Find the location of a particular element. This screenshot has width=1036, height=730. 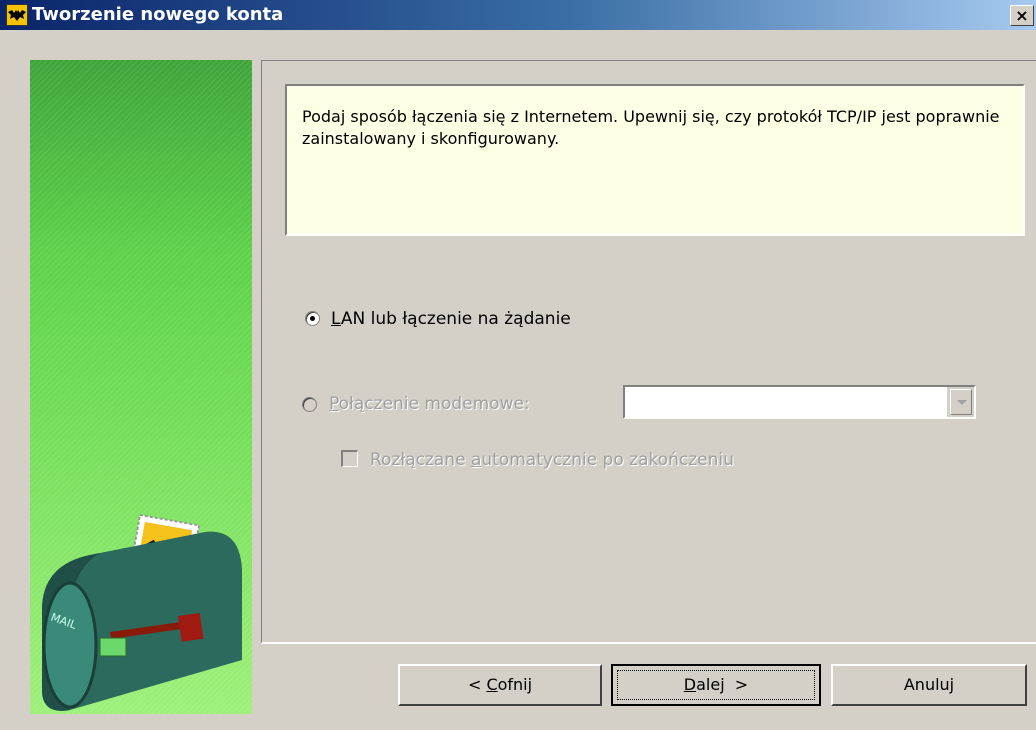

next-button: Dalej > is located at coordinates (716, 685).